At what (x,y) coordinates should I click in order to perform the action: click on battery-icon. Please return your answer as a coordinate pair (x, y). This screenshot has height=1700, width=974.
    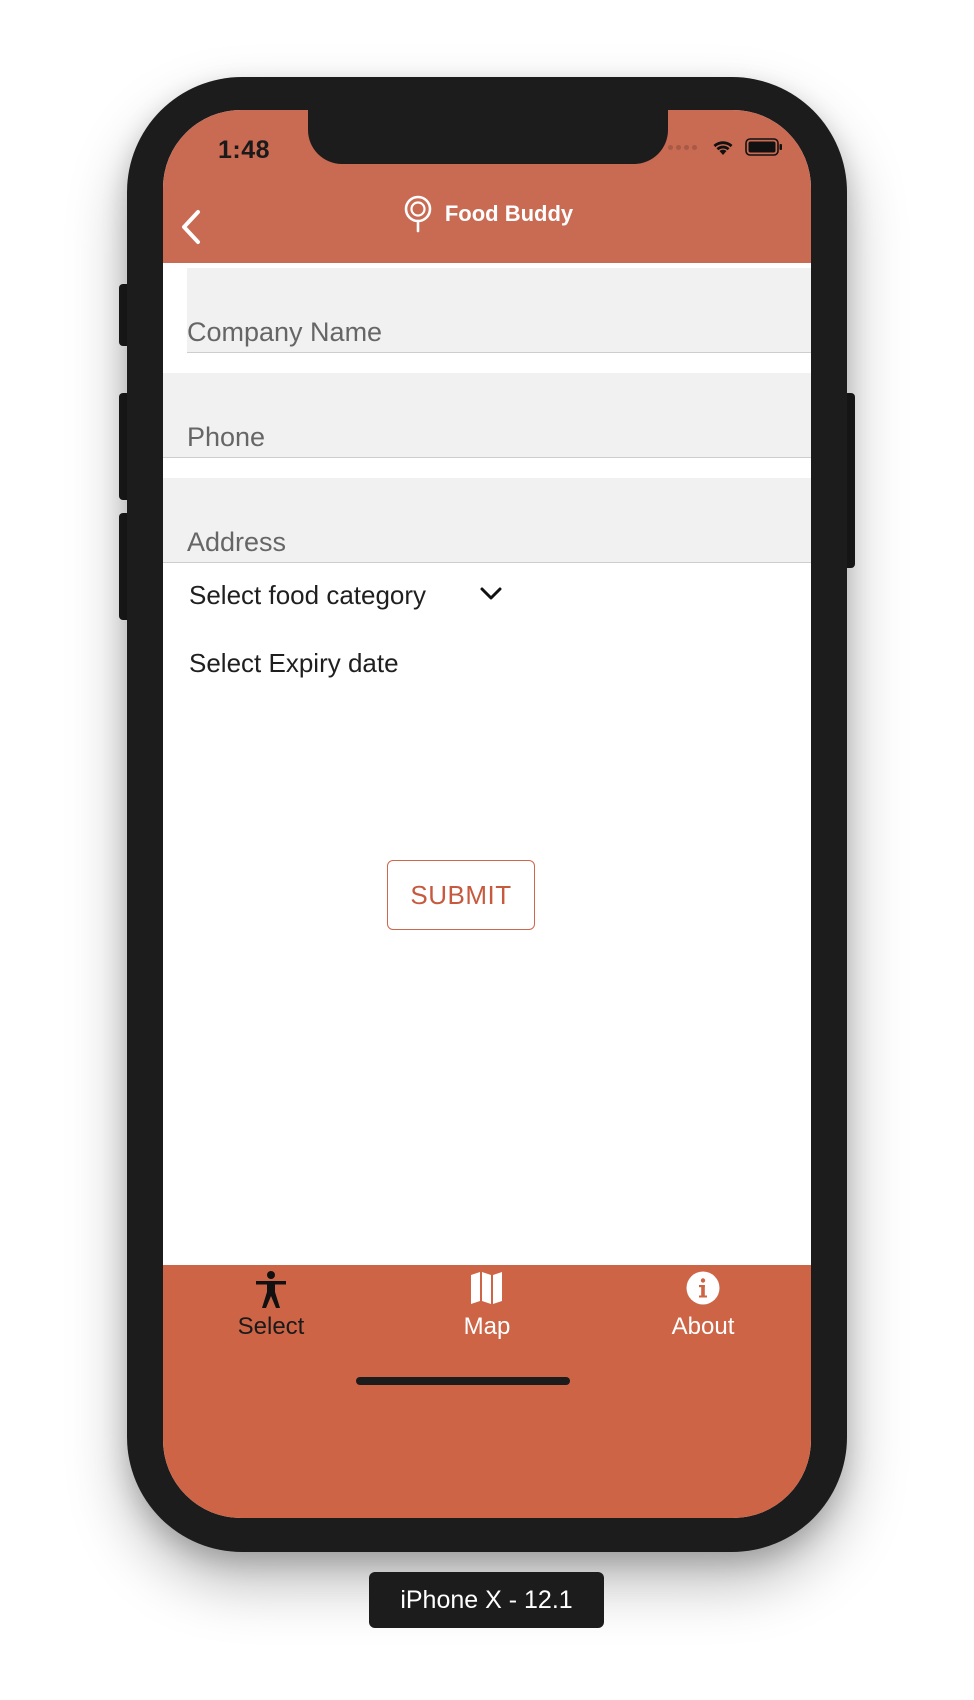
    Looking at the image, I should click on (764, 147).